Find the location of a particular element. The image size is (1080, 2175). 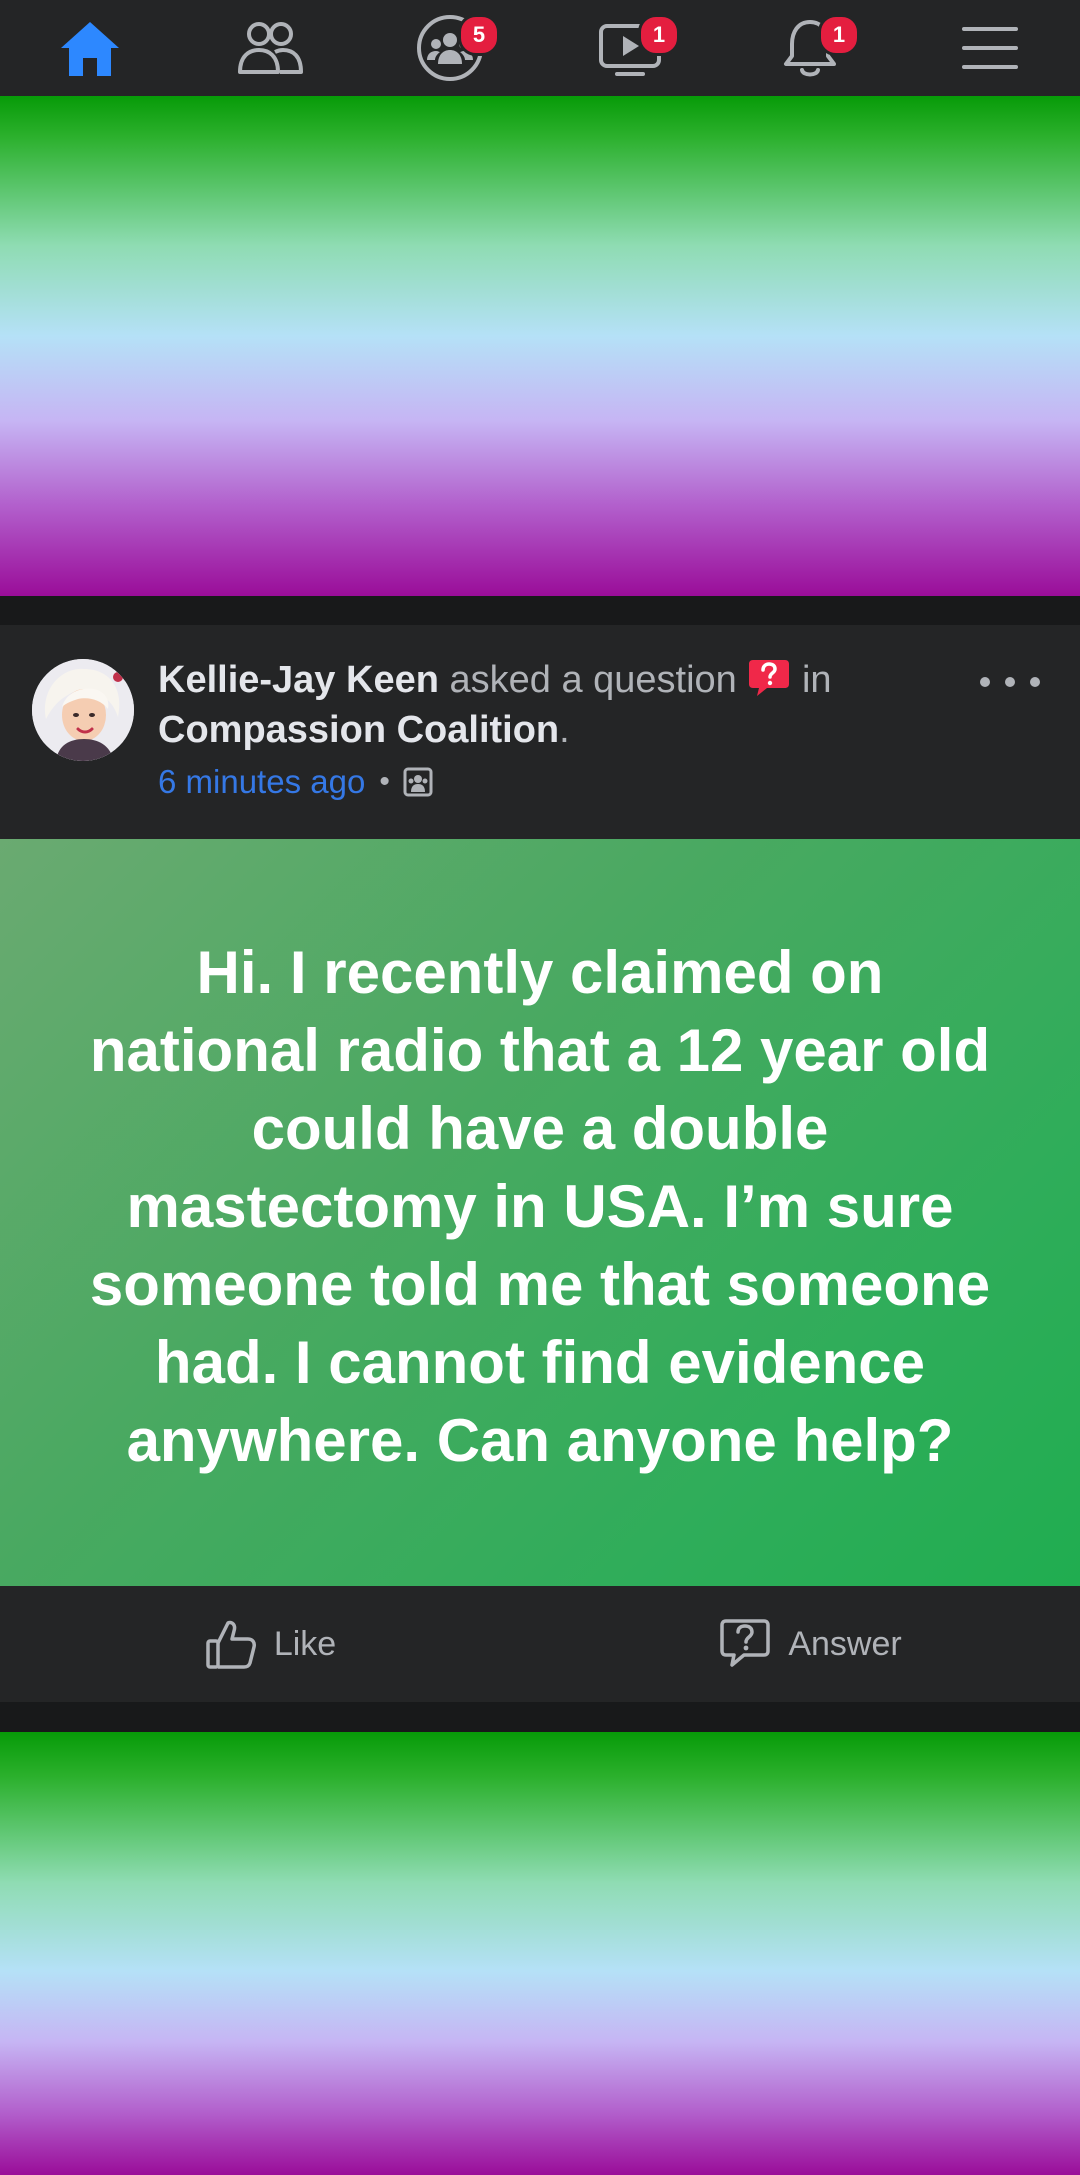

author-name: Kellie-Jay Keen is located at coordinates (298, 680).